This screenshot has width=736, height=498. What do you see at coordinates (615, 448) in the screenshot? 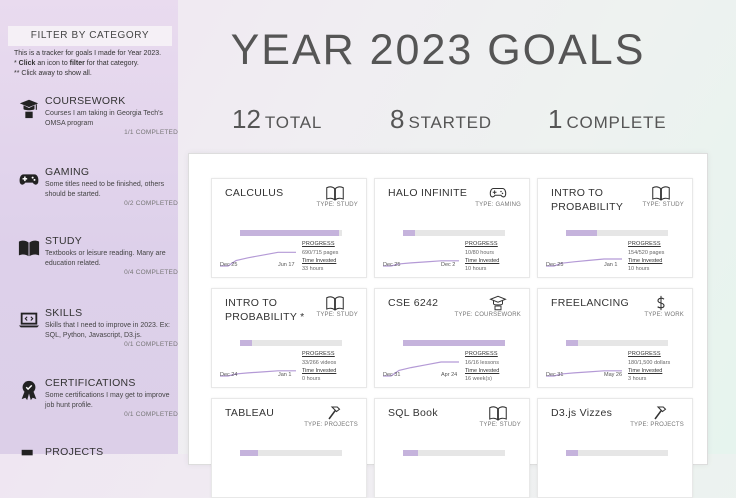
I see `goal-card: D3.js Vizzes TYPE: PROJECTS` at bounding box center [615, 448].